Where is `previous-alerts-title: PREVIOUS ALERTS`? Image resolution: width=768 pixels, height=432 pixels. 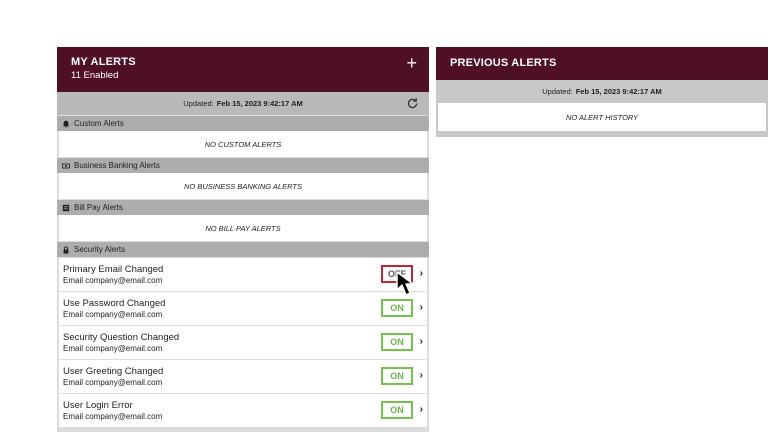 previous-alerts-title: PREVIOUS ALERTS is located at coordinates (503, 63).